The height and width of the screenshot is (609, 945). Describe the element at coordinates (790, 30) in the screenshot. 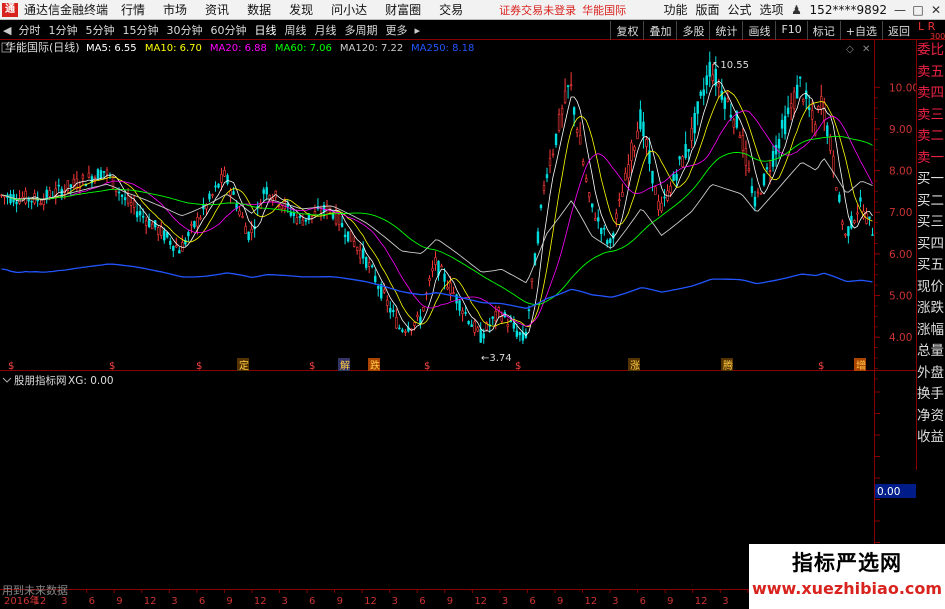

I see `tool-f10: F10` at that location.